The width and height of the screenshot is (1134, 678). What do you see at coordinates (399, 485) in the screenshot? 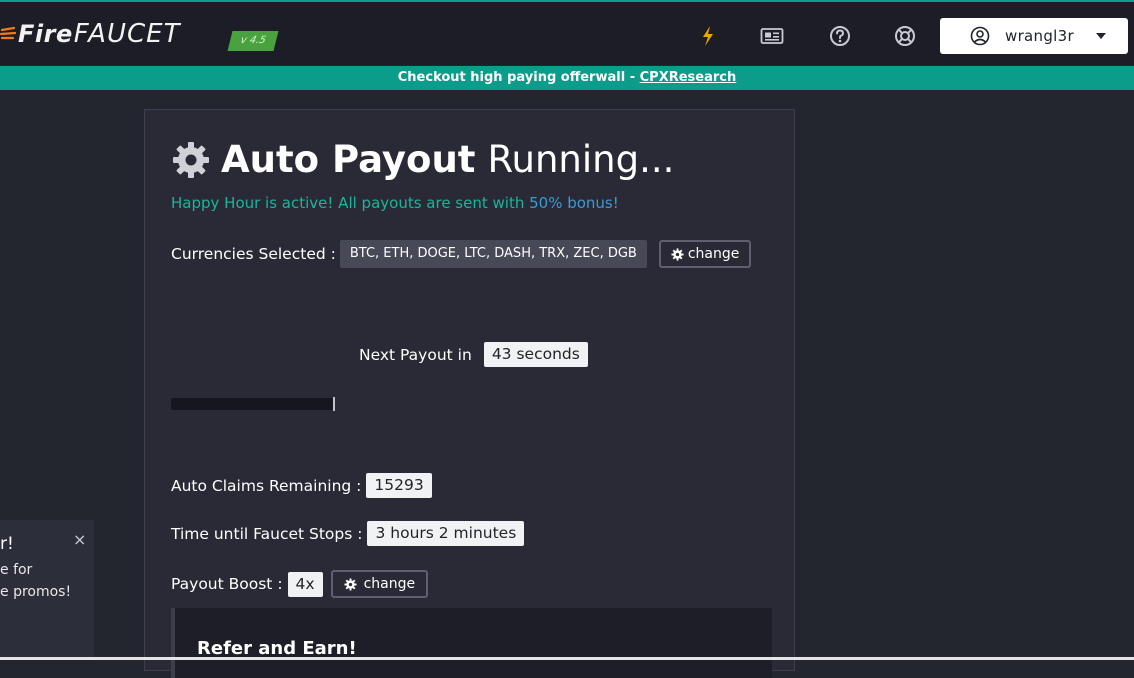
I see `claims-value: 15293` at bounding box center [399, 485].